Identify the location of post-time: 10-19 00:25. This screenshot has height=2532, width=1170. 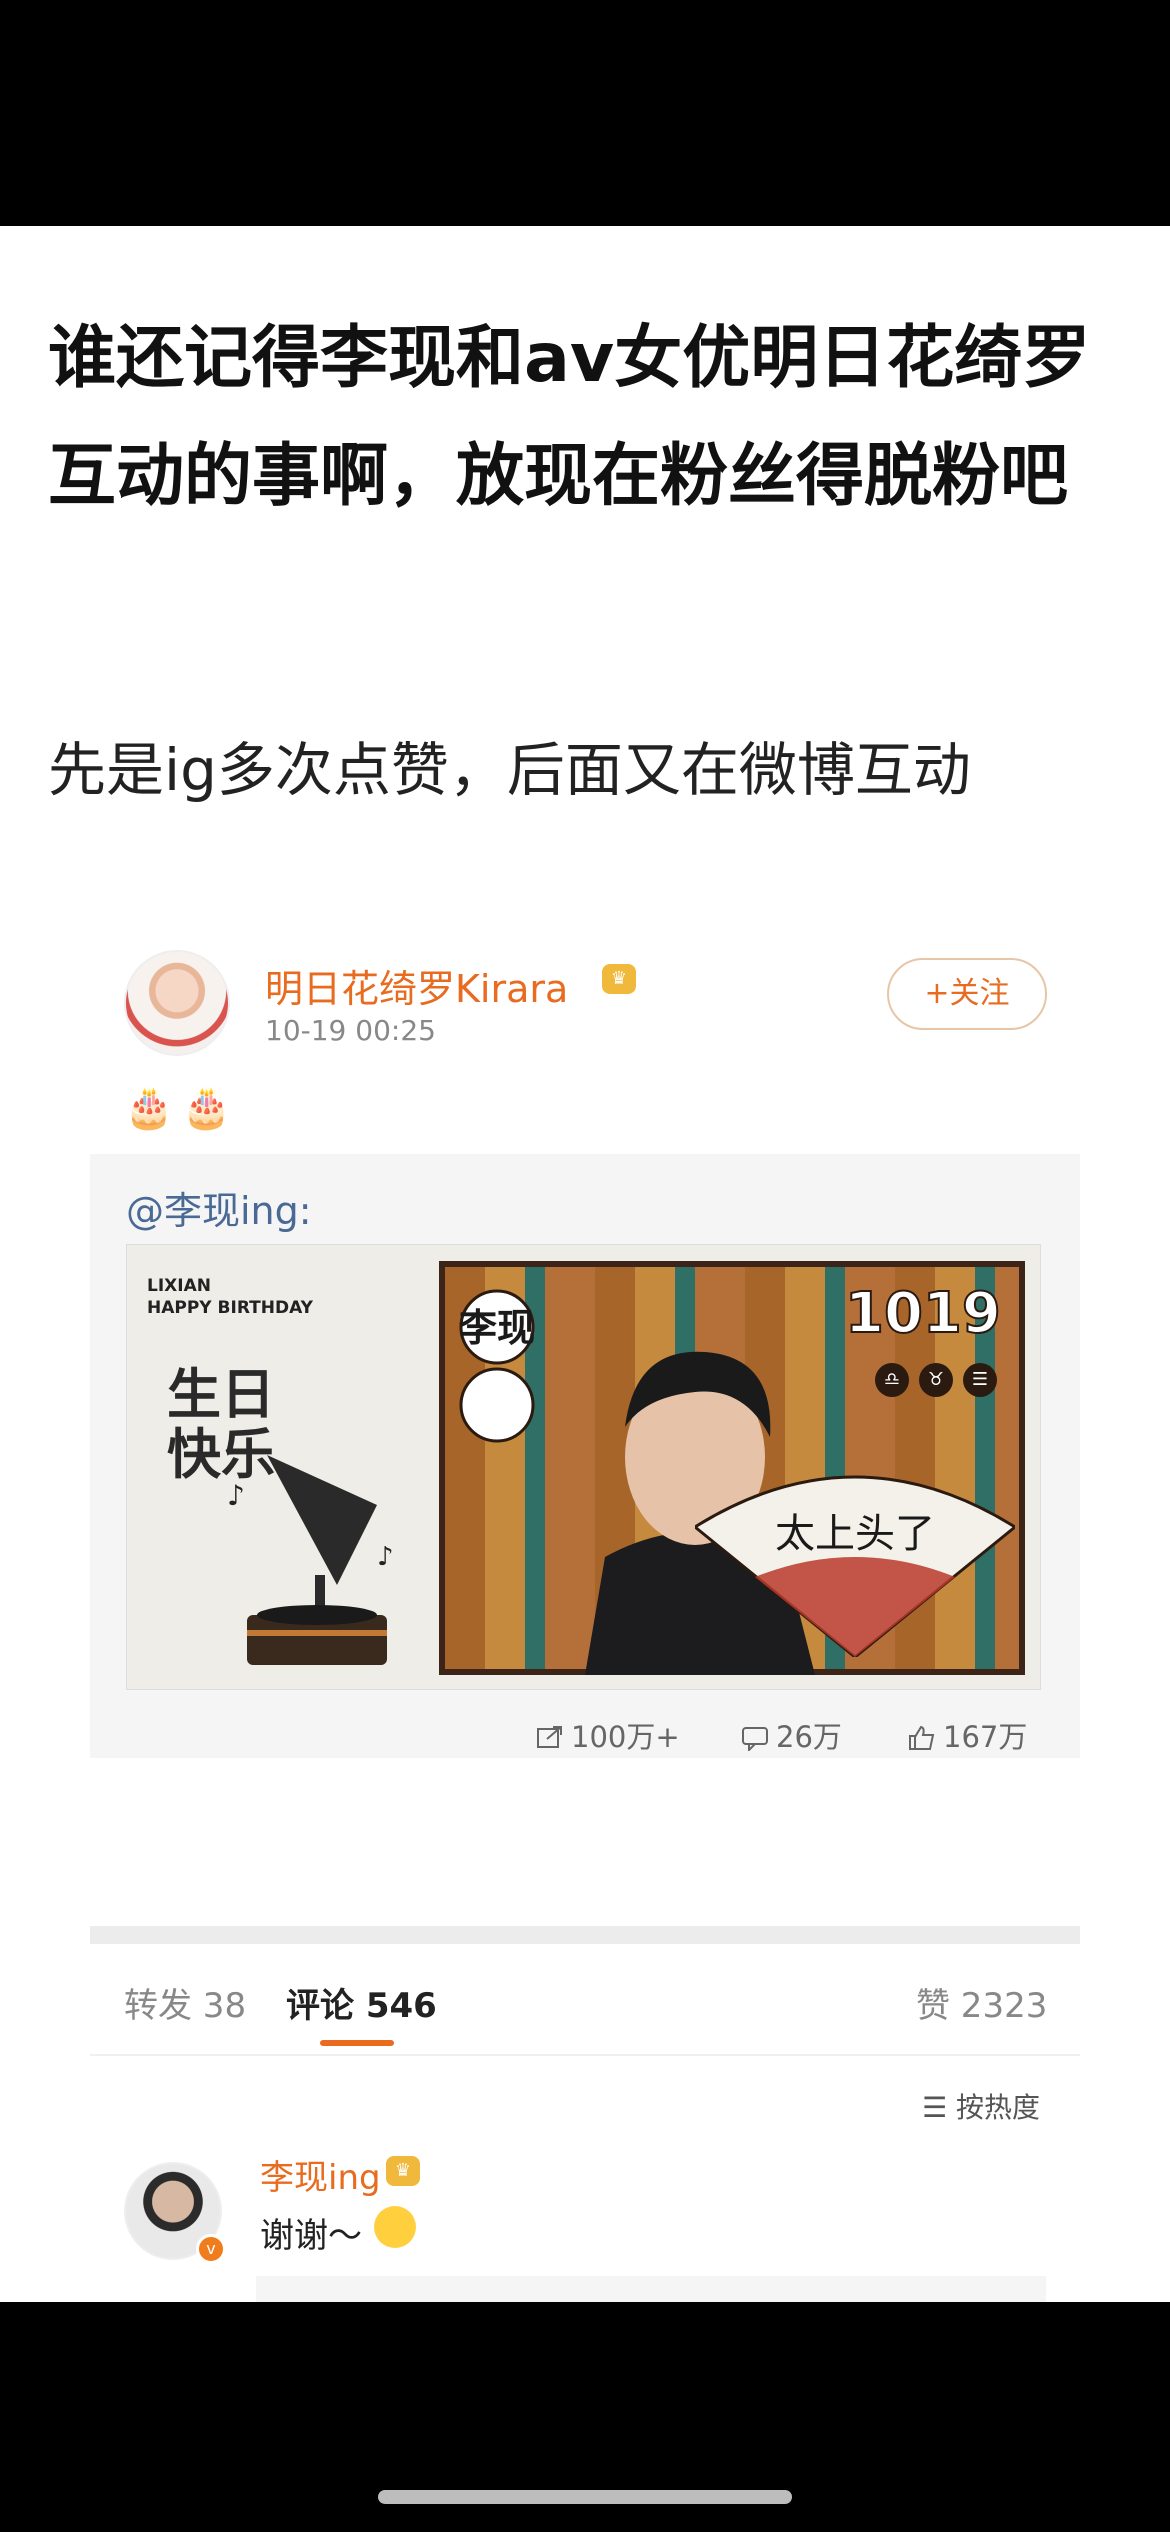
(350, 1030).